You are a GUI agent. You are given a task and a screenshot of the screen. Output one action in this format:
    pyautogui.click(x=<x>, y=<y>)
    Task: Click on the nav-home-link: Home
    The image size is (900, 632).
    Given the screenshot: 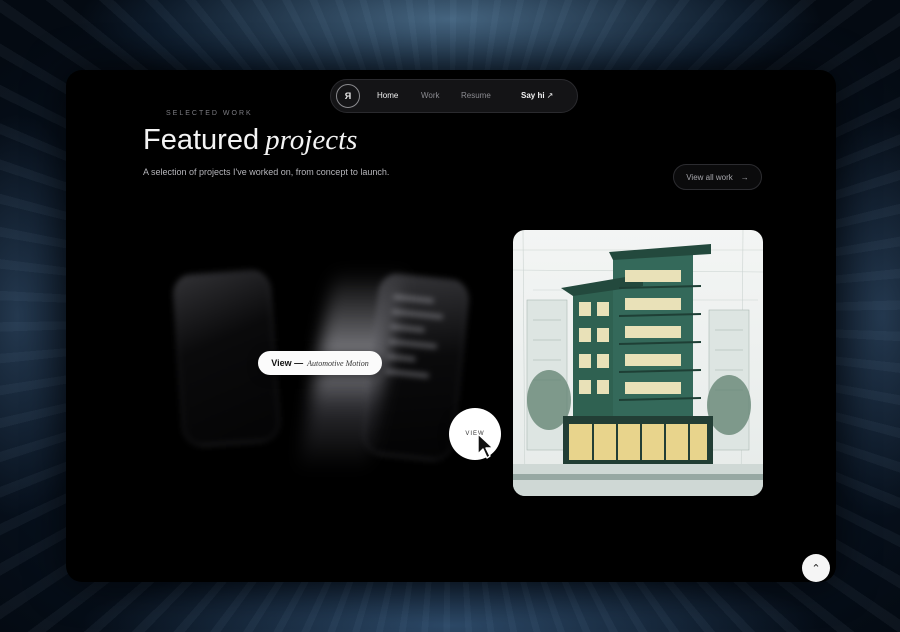 What is the action you would take?
    pyautogui.click(x=387, y=95)
    